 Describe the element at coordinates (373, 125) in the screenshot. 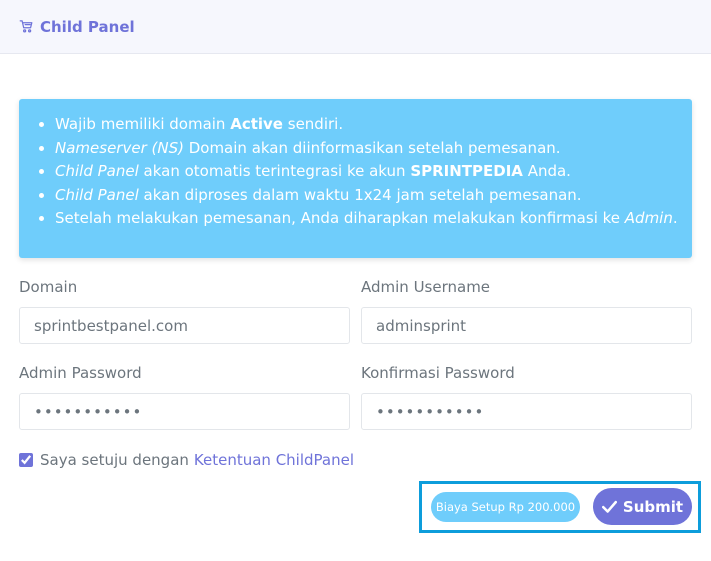

I see `notice-item: Wajib memiliki domain Active sendiri.` at that location.